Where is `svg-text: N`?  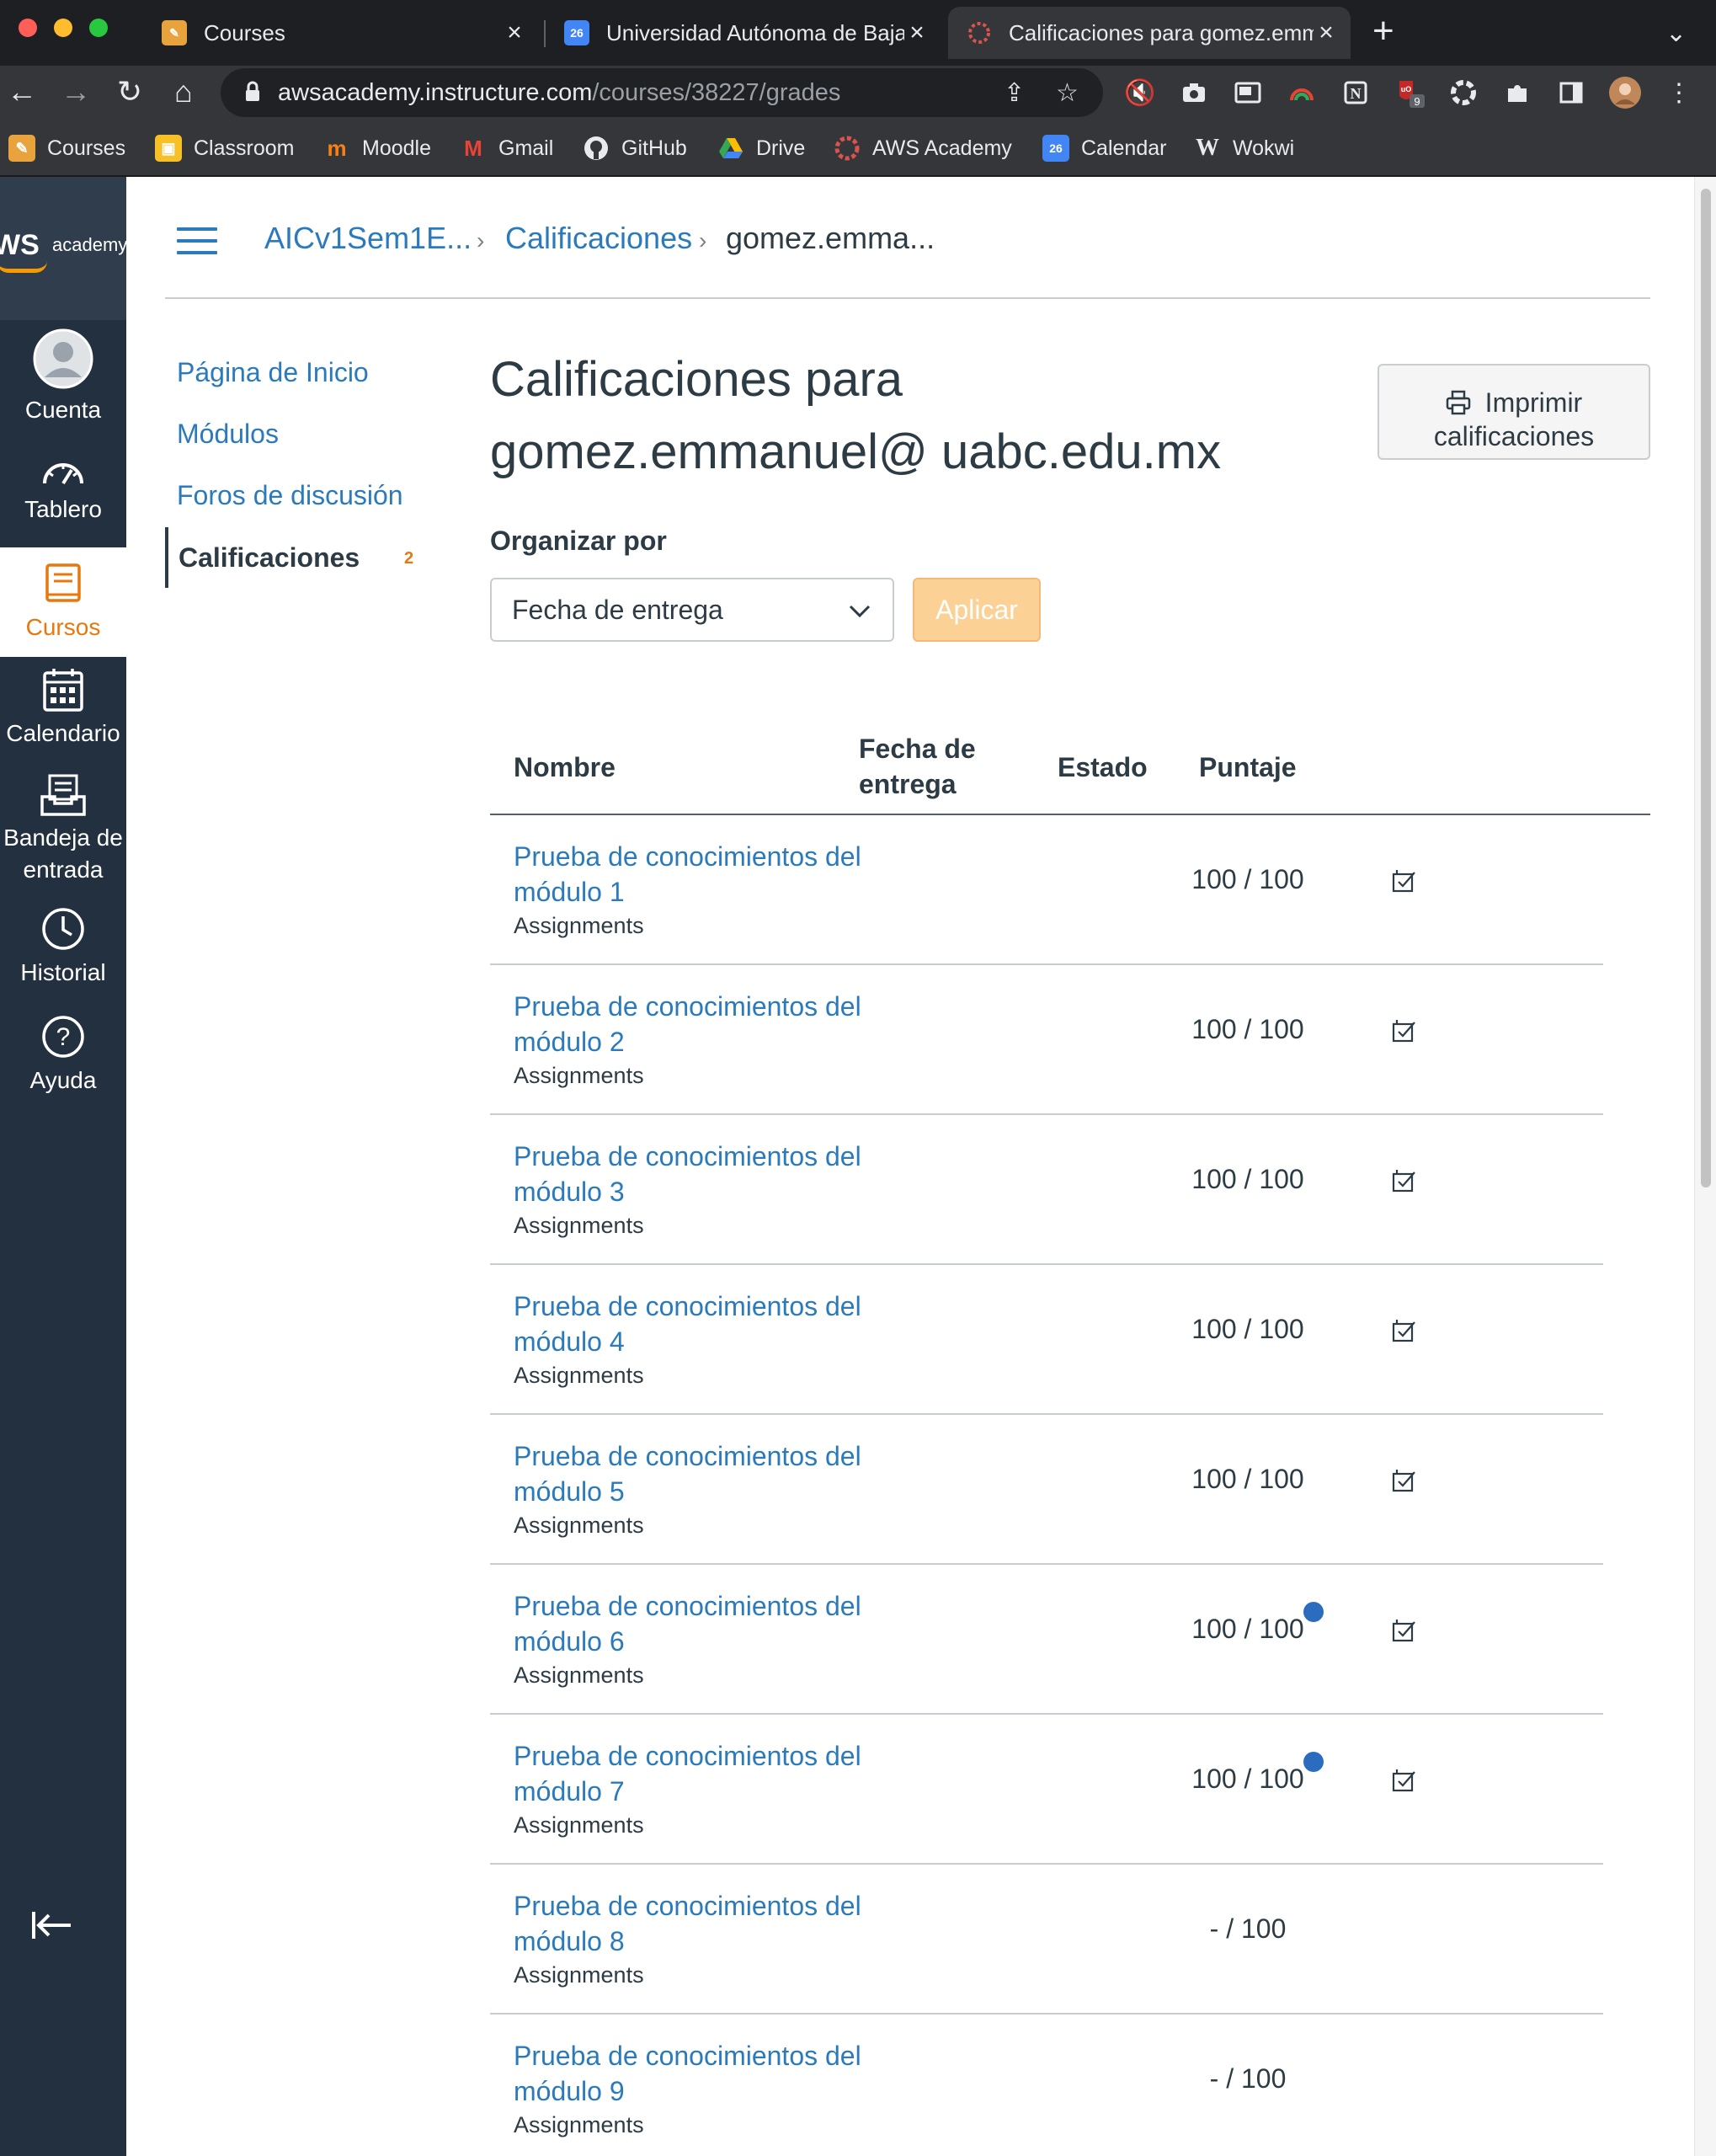 svg-text: N is located at coordinates (1356, 93).